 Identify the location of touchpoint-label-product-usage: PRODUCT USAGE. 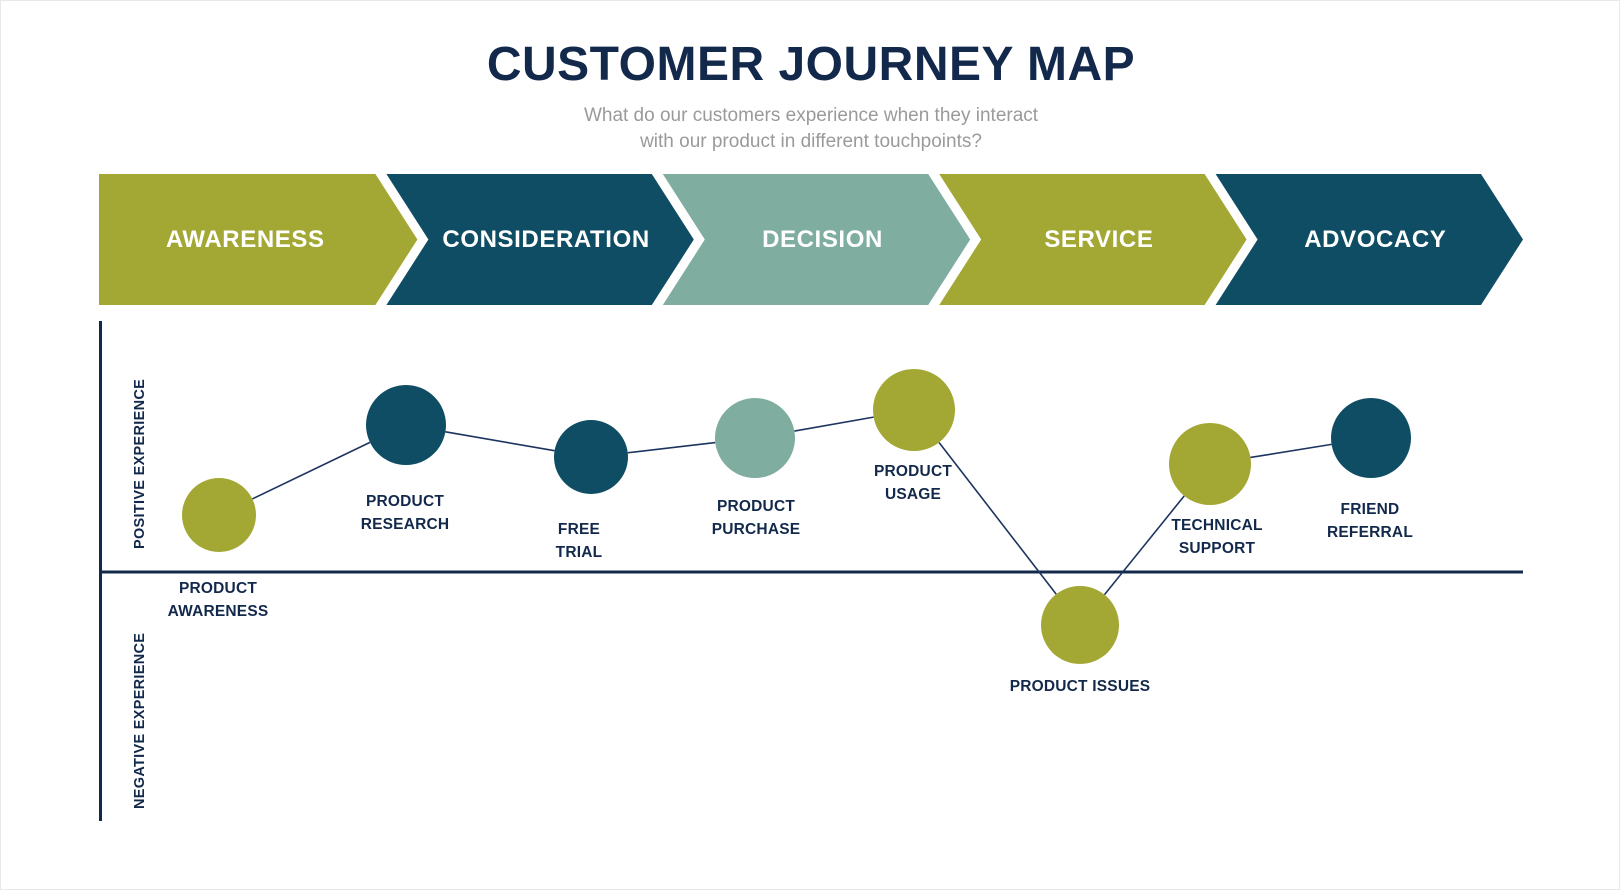
(913, 483).